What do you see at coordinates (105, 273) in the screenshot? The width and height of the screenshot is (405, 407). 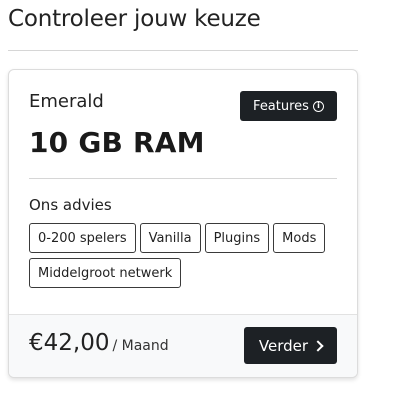 I see `tag-network: Middelgroot netwerk` at bounding box center [105, 273].